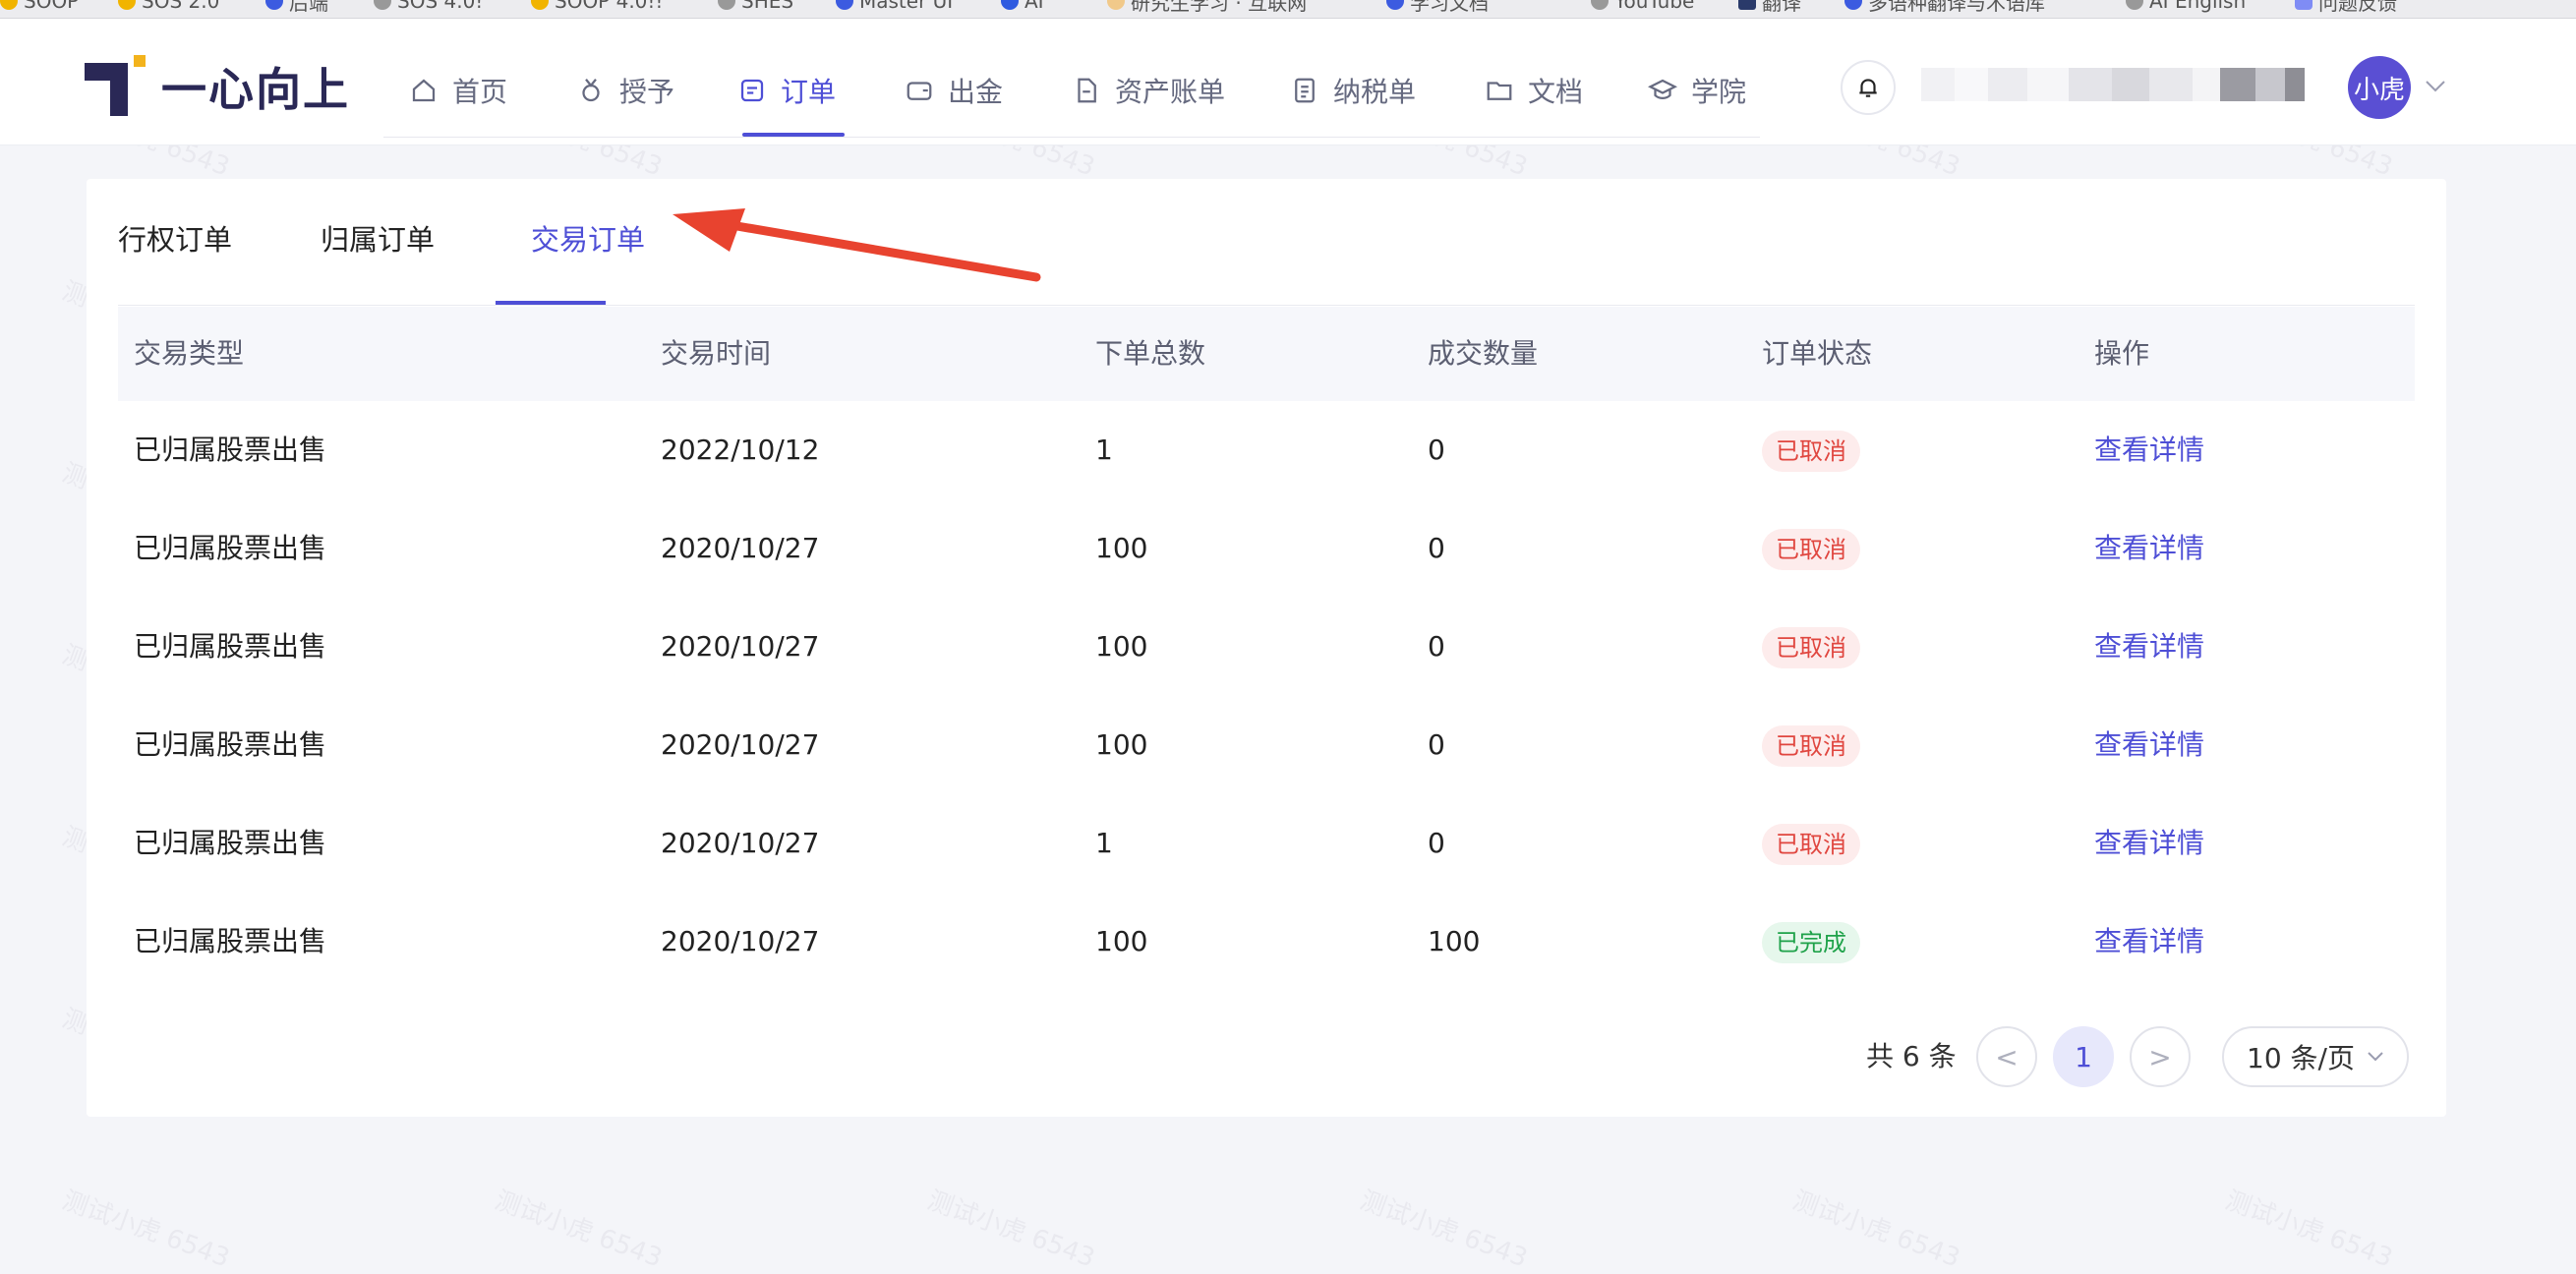 This screenshot has width=2576, height=1274. What do you see at coordinates (597, 7) in the screenshot?
I see `bookmark-item: SOOP 4.0!!` at bounding box center [597, 7].